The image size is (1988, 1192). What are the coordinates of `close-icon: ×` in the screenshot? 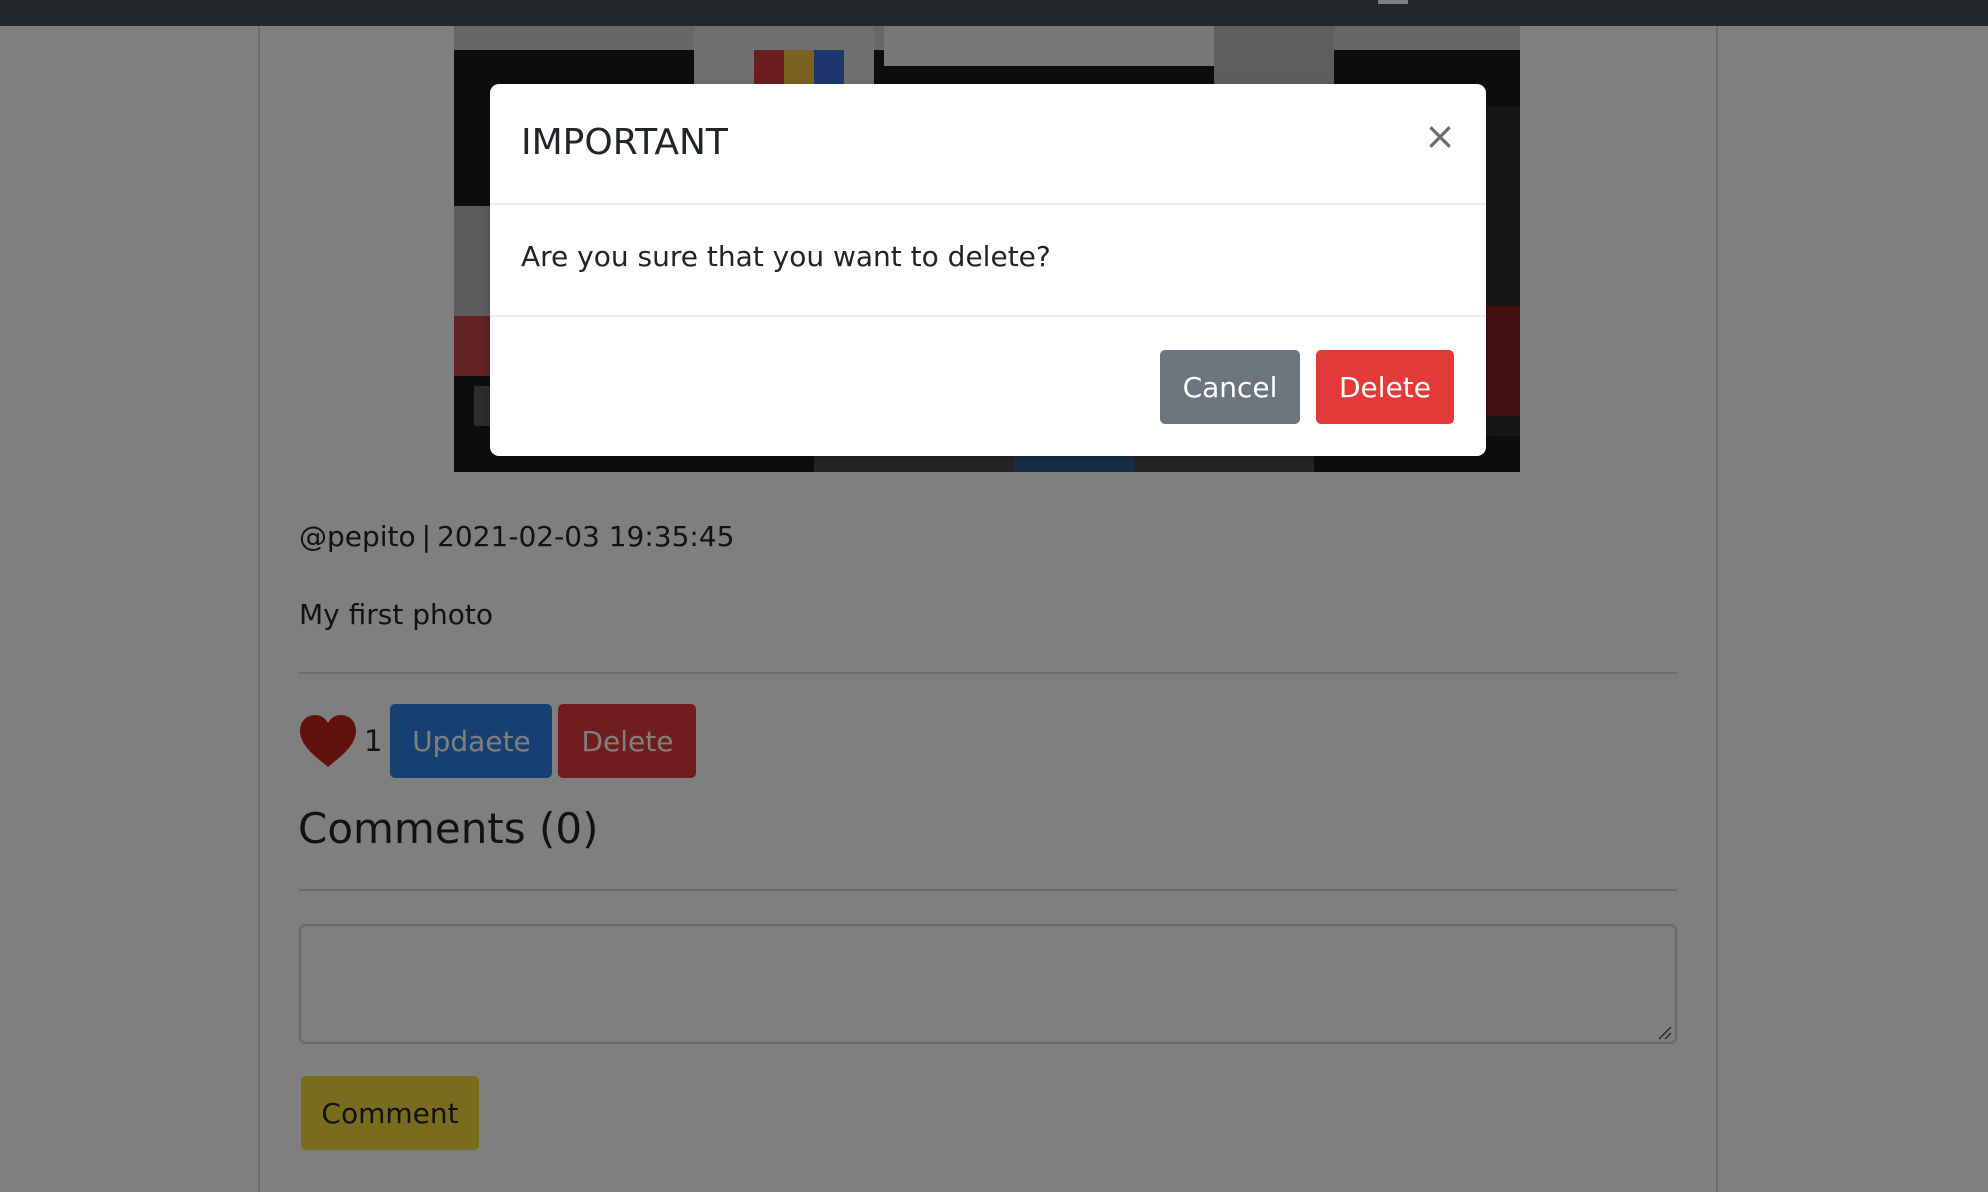 It's located at (1440, 136).